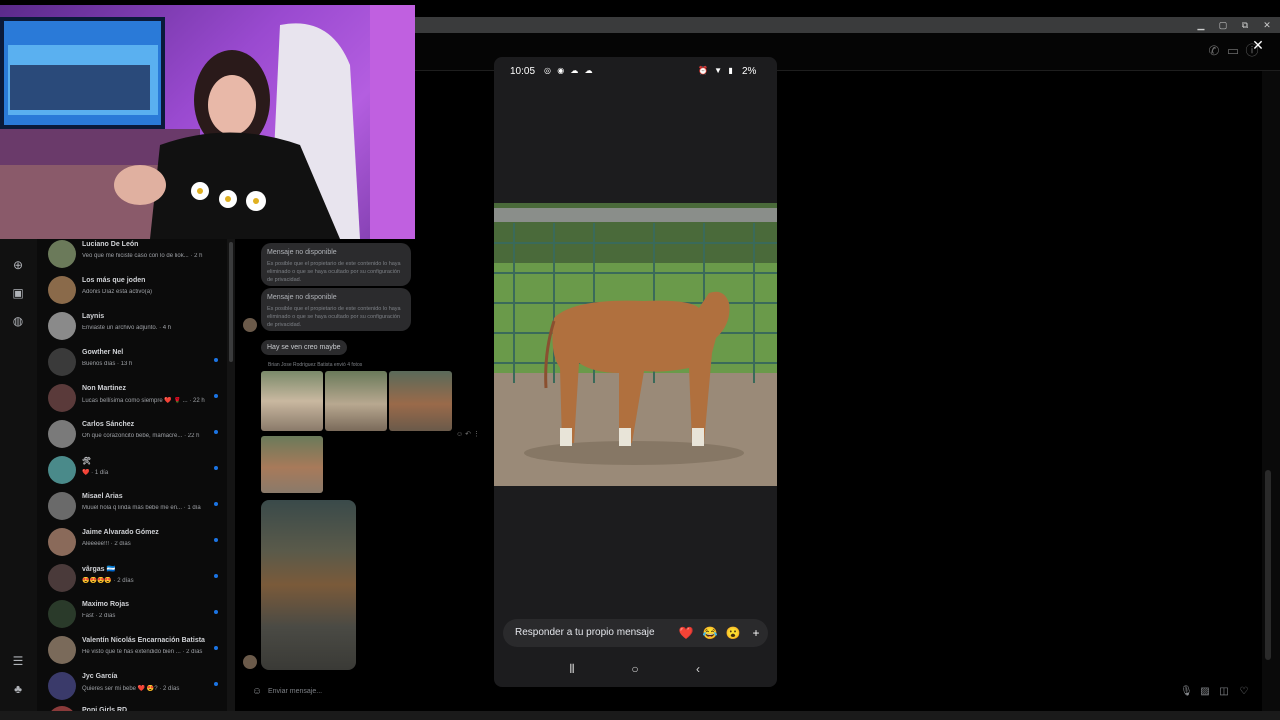  I want to click on minimize-icon: ▁, so click(1201, 25).